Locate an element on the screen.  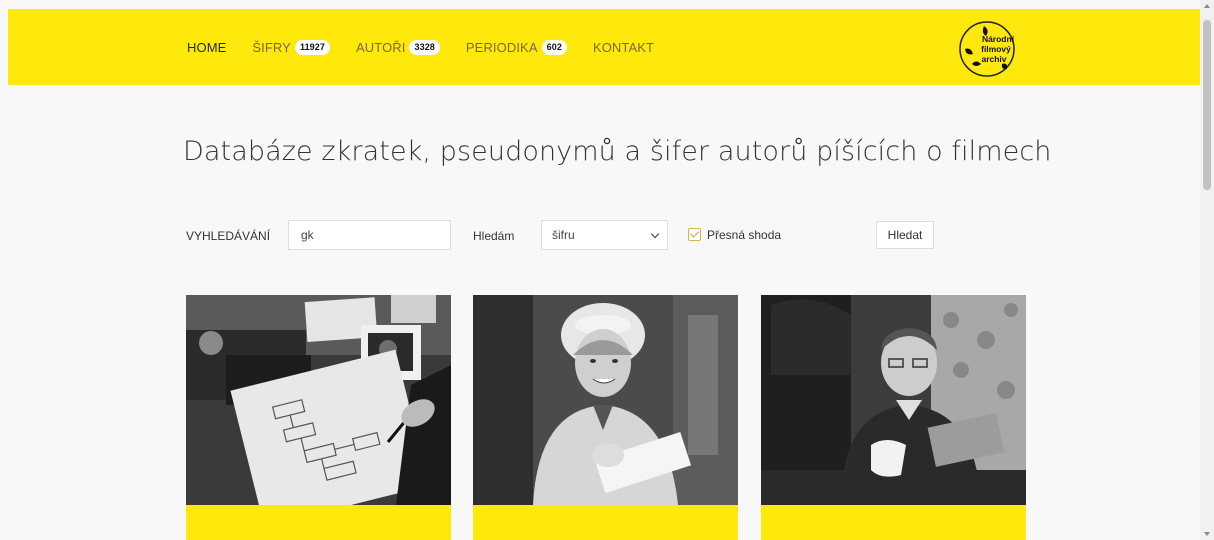
autori-count-badge: 3328 is located at coordinates (424, 47).